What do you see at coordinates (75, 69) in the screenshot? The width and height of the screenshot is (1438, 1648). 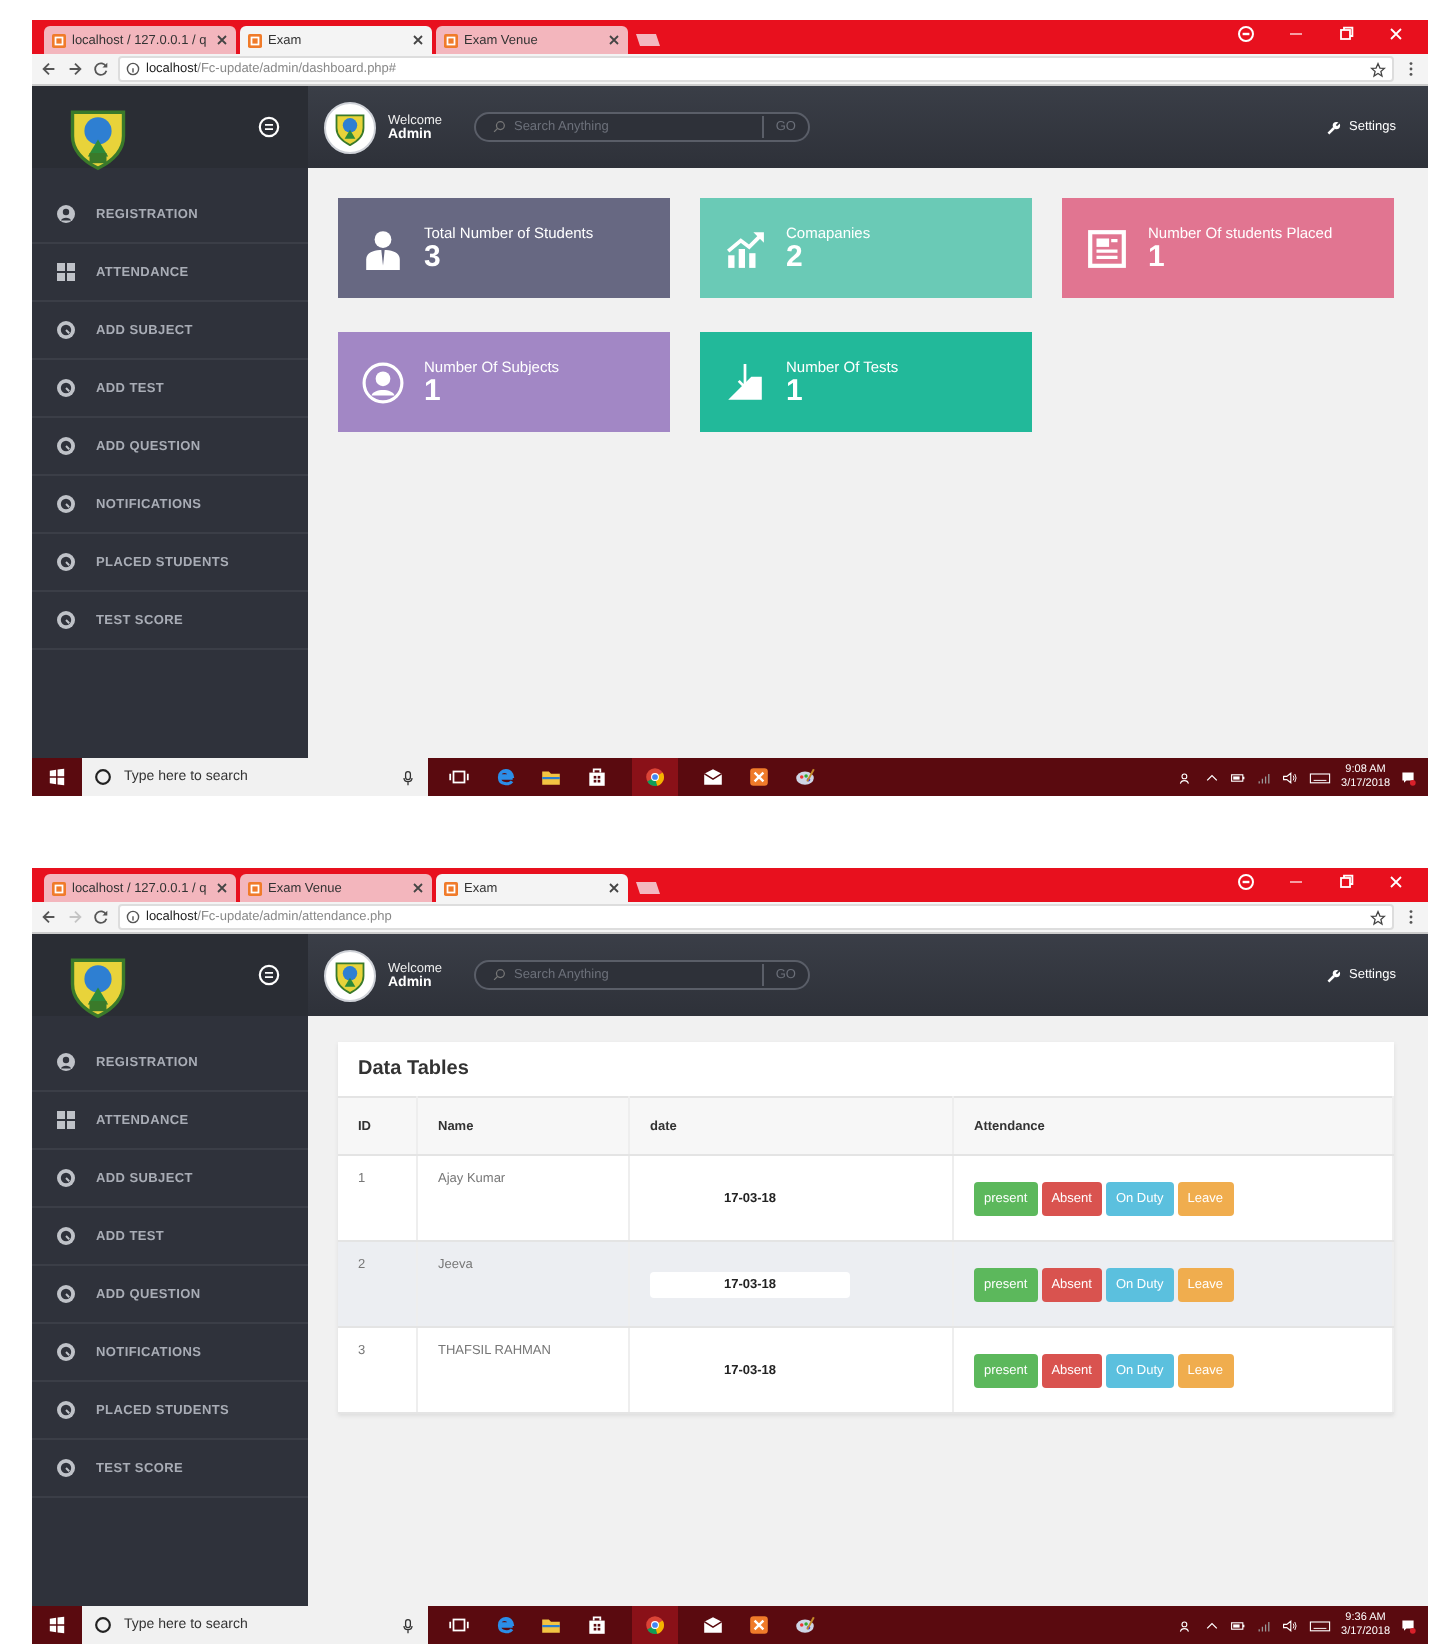 I see `forward-arrow-icon` at bounding box center [75, 69].